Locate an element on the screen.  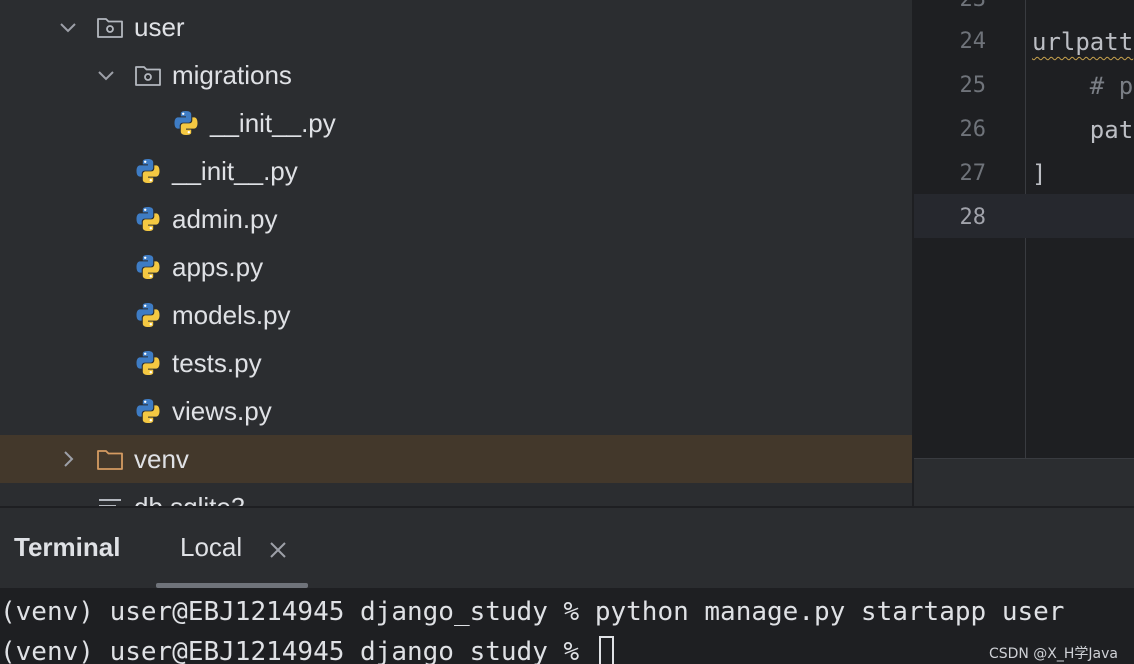
terminal-prompt: (venv) user@EBJ1214945 django_study % is located at coordinates (297, 650).